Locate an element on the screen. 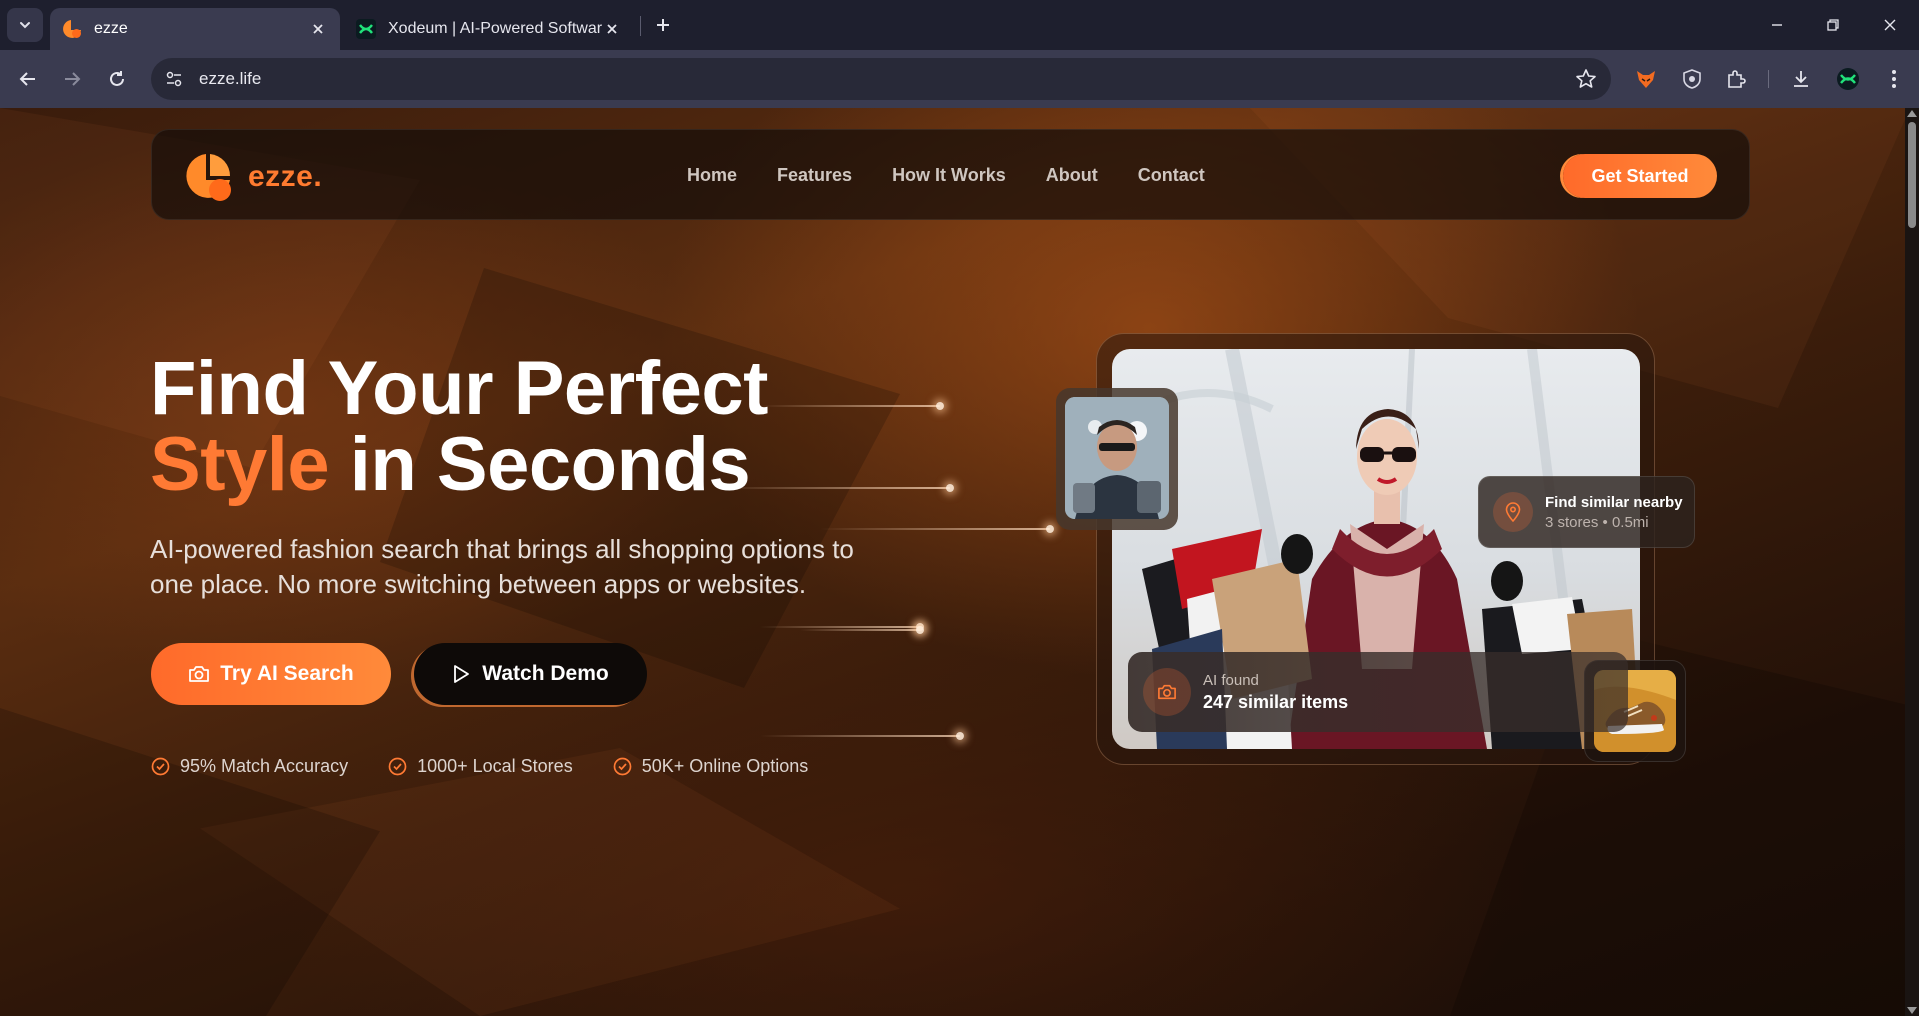  watch-demo-button: Watch Demo is located at coordinates (530, 674).